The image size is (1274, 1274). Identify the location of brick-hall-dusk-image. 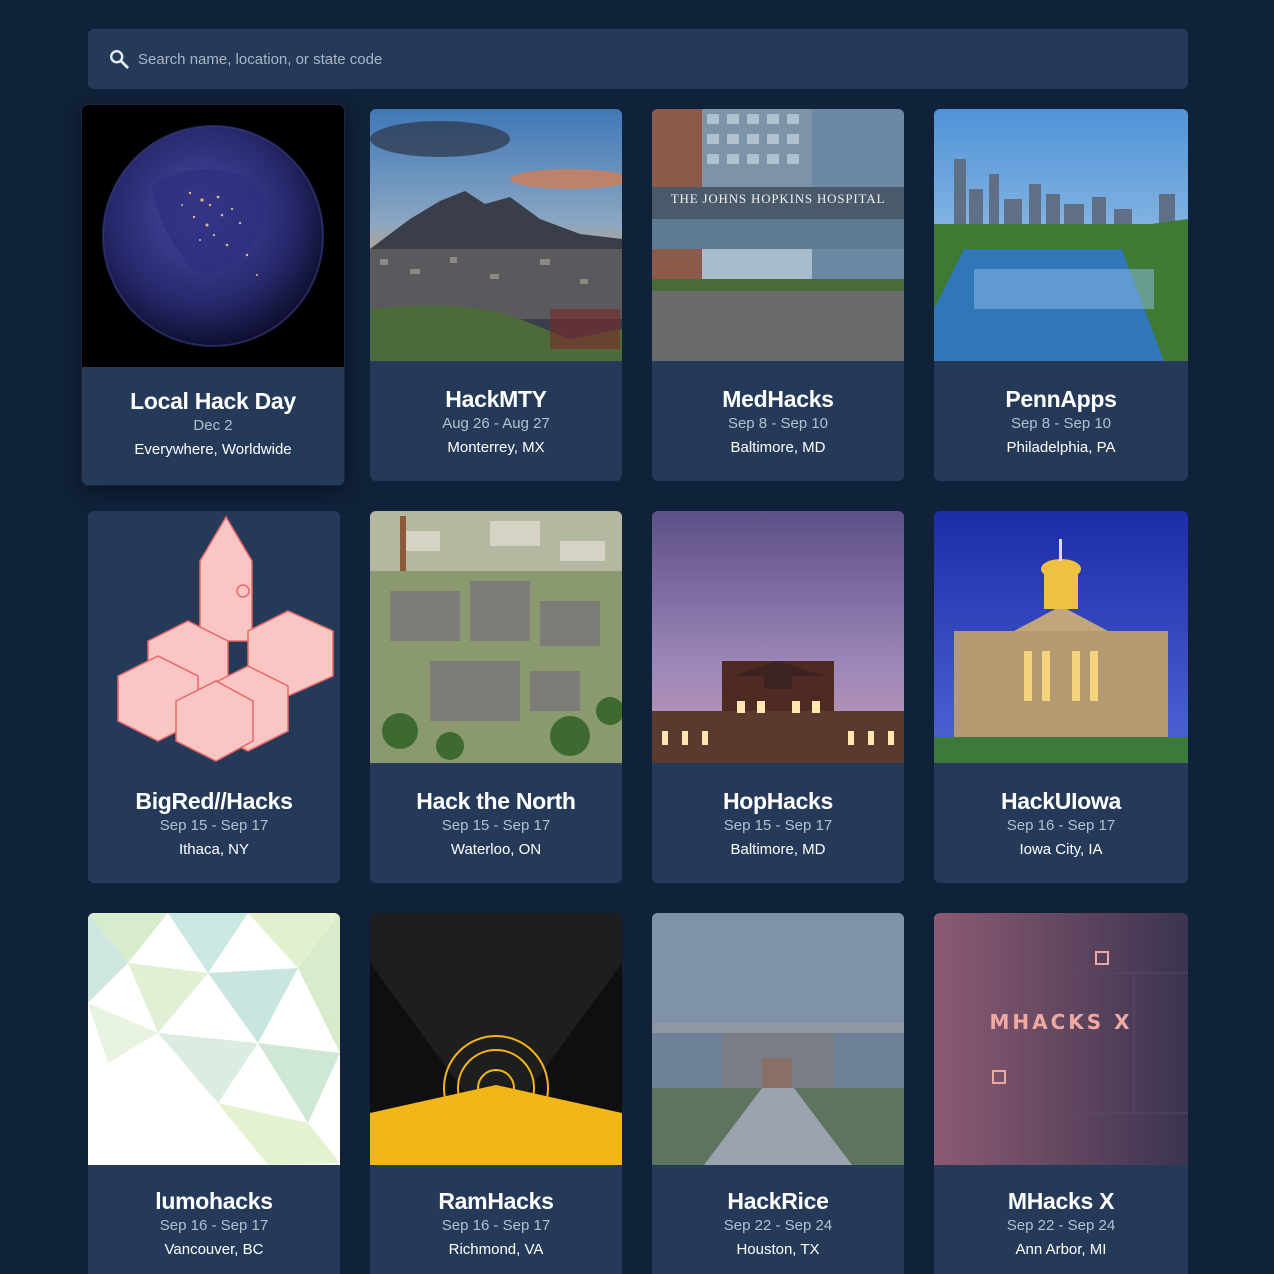
(778, 637).